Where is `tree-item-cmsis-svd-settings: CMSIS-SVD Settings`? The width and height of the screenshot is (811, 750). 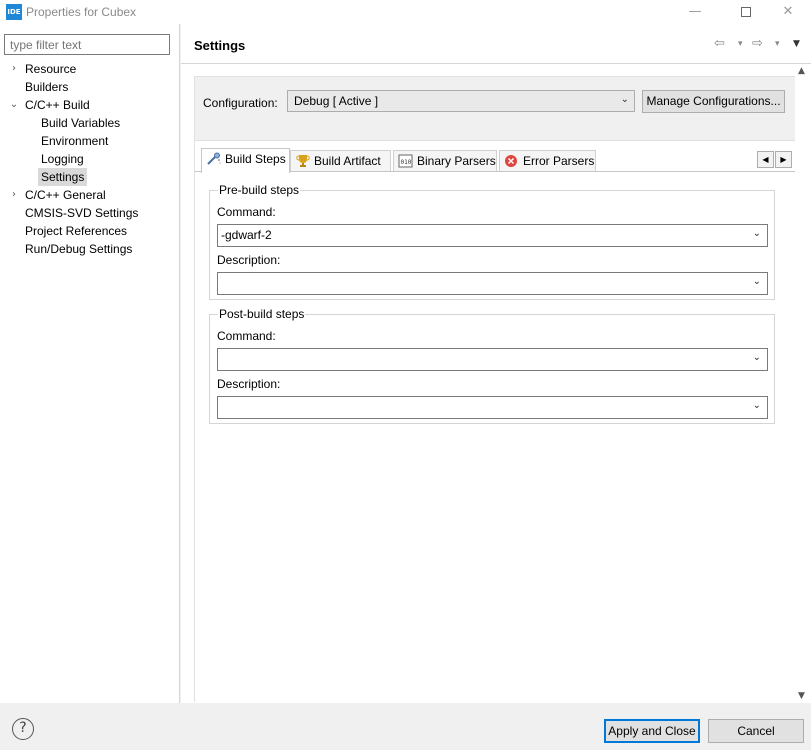
tree-item-cmsis-svd-settings: CMSIS-SVD Settings is located at coordinates (90, 213).